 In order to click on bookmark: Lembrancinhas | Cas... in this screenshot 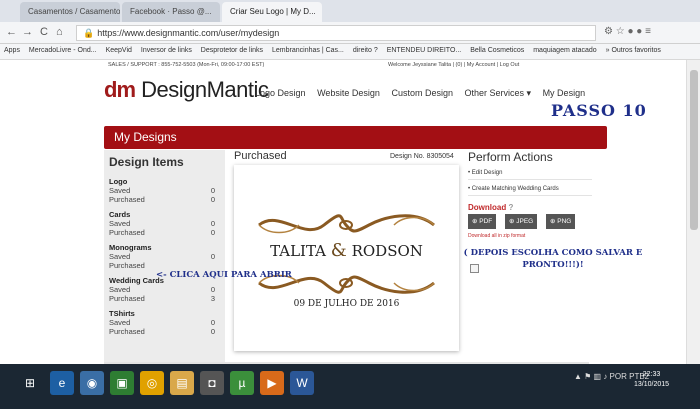, I will do `click(308, 50)`.